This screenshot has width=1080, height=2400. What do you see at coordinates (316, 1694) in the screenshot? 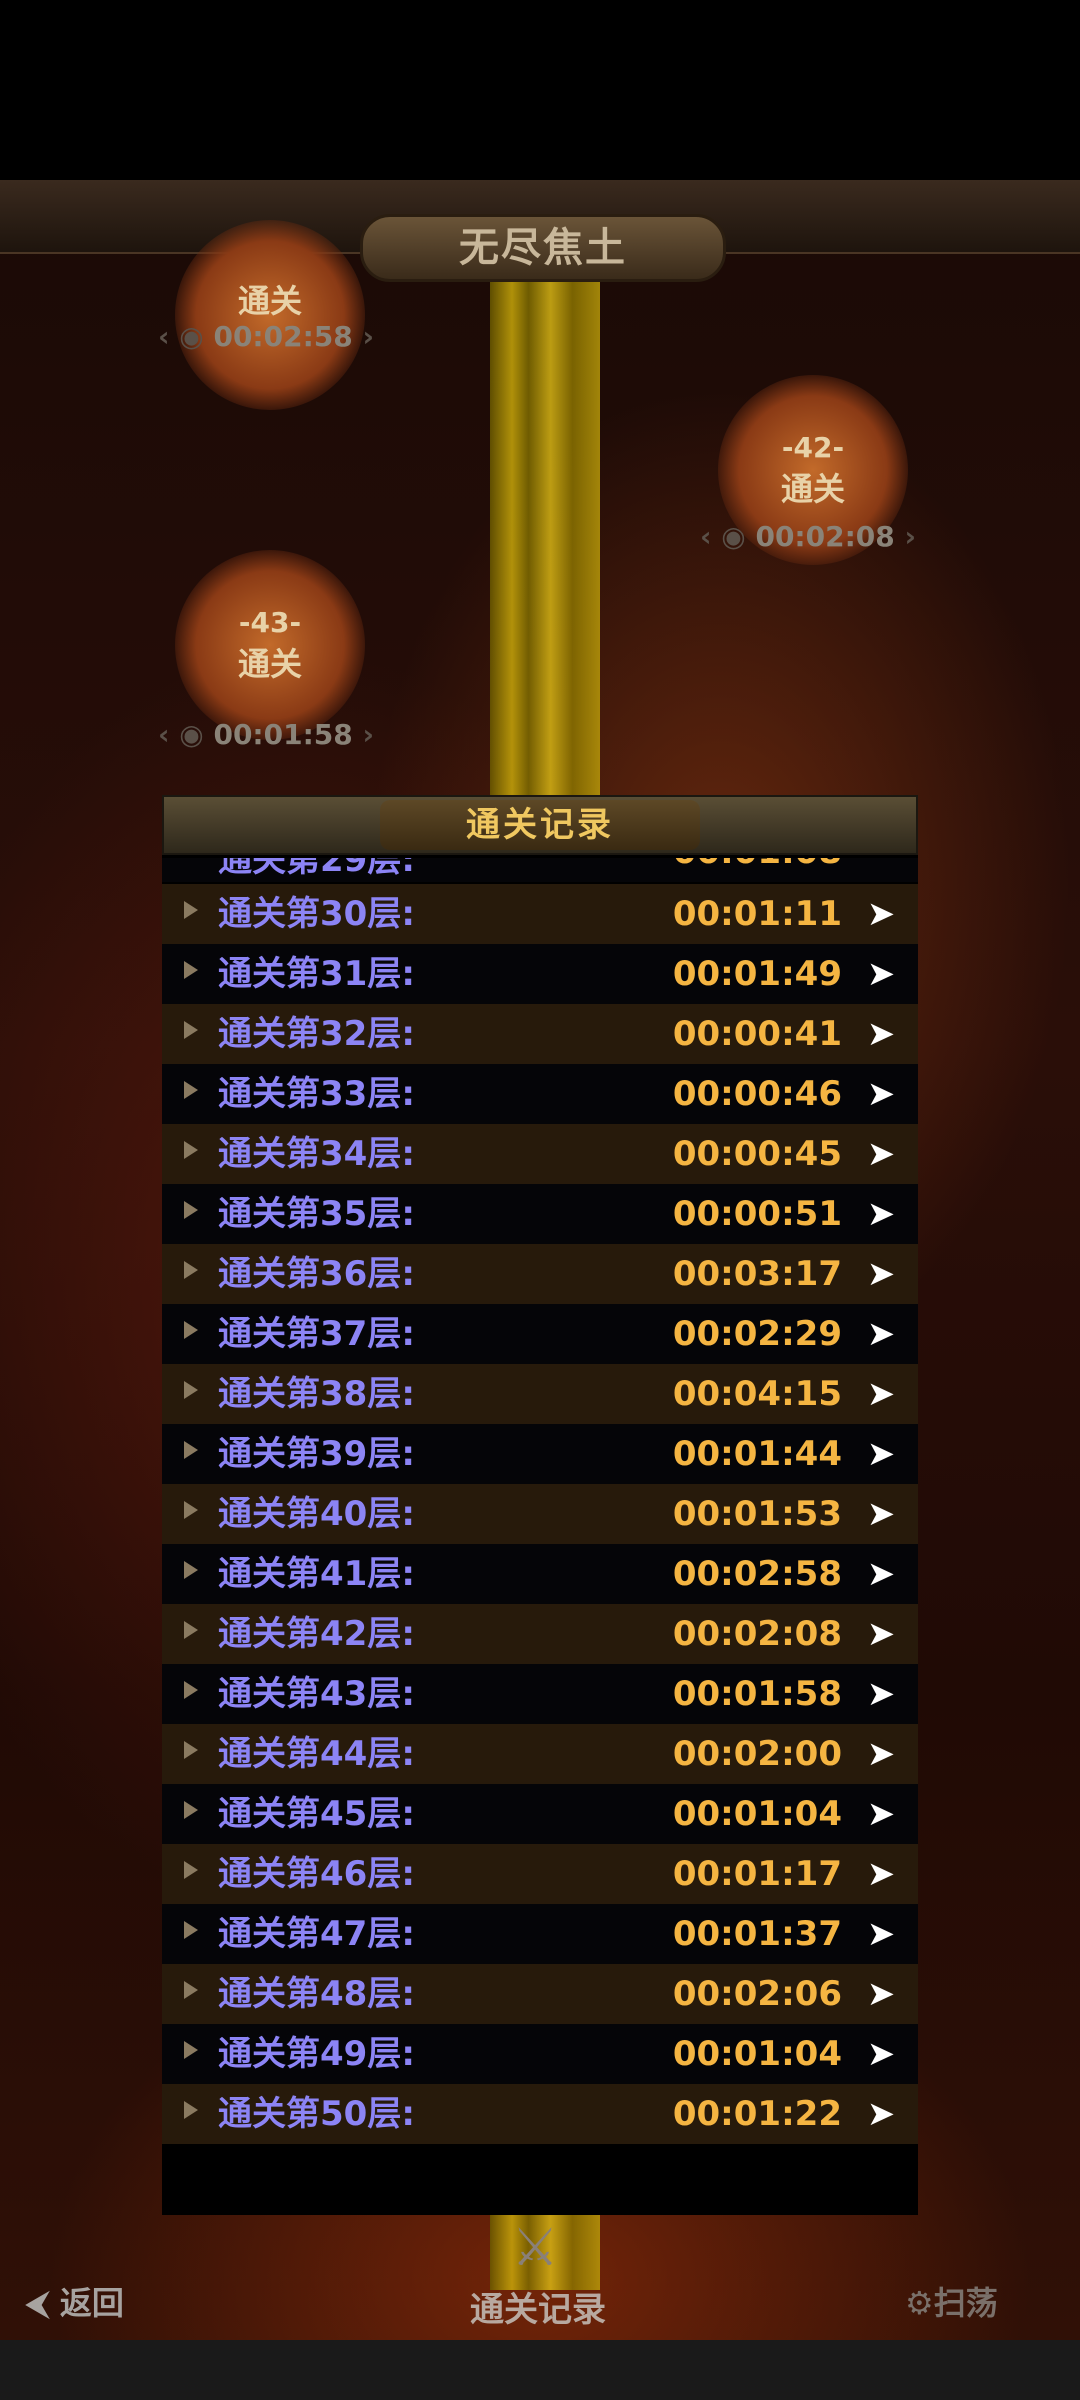
I see `floor-label: 通关第43层:` at bounding box center [316, 1694].